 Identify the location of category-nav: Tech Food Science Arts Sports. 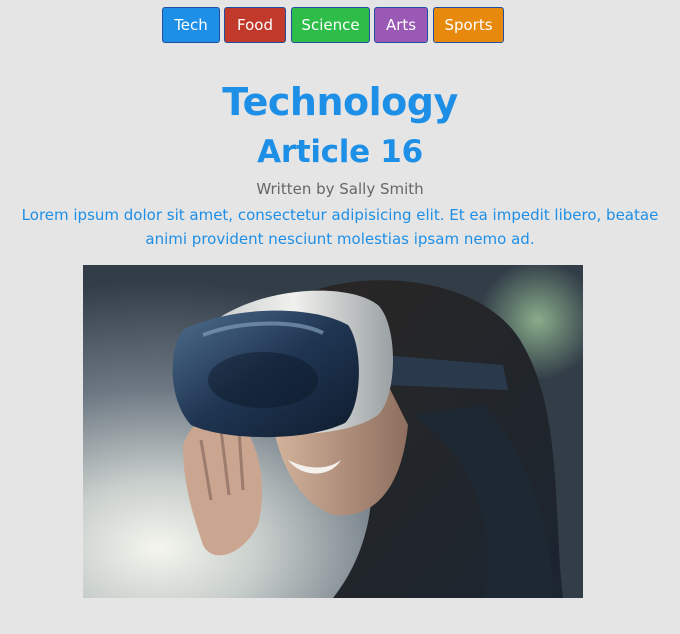
(340, 26).